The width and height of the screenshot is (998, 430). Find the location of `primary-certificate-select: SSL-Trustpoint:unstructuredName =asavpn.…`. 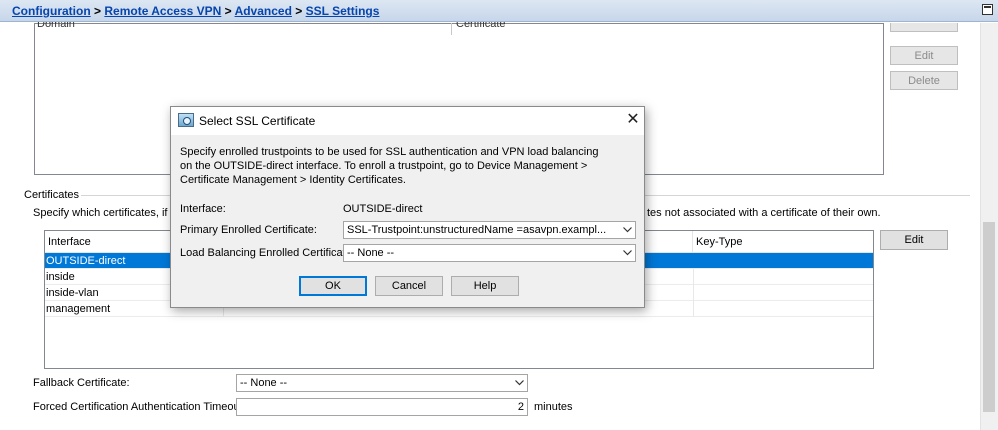

primary-certificate-select: SSL-Trustpoint:unstructuredName =asavpn.… is located at coordinates (489, 230).